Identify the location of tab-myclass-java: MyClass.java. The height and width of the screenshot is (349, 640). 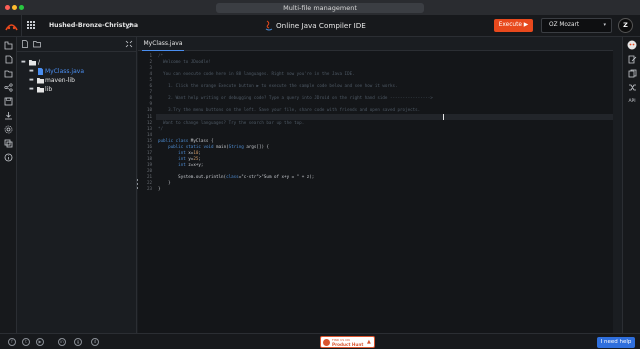
(163, 44).